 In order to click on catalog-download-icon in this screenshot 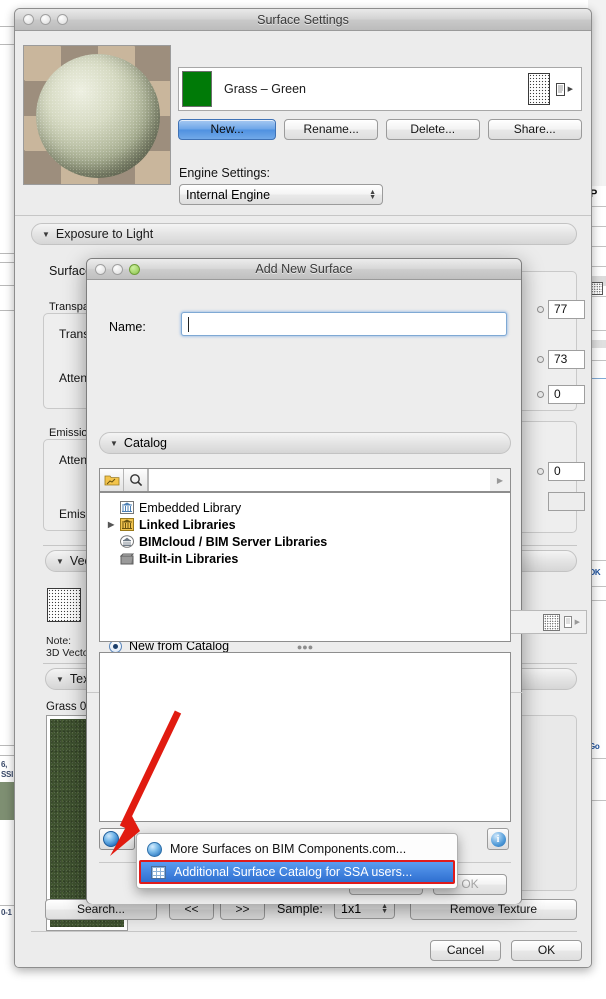, I will do `click(158, 872)`.